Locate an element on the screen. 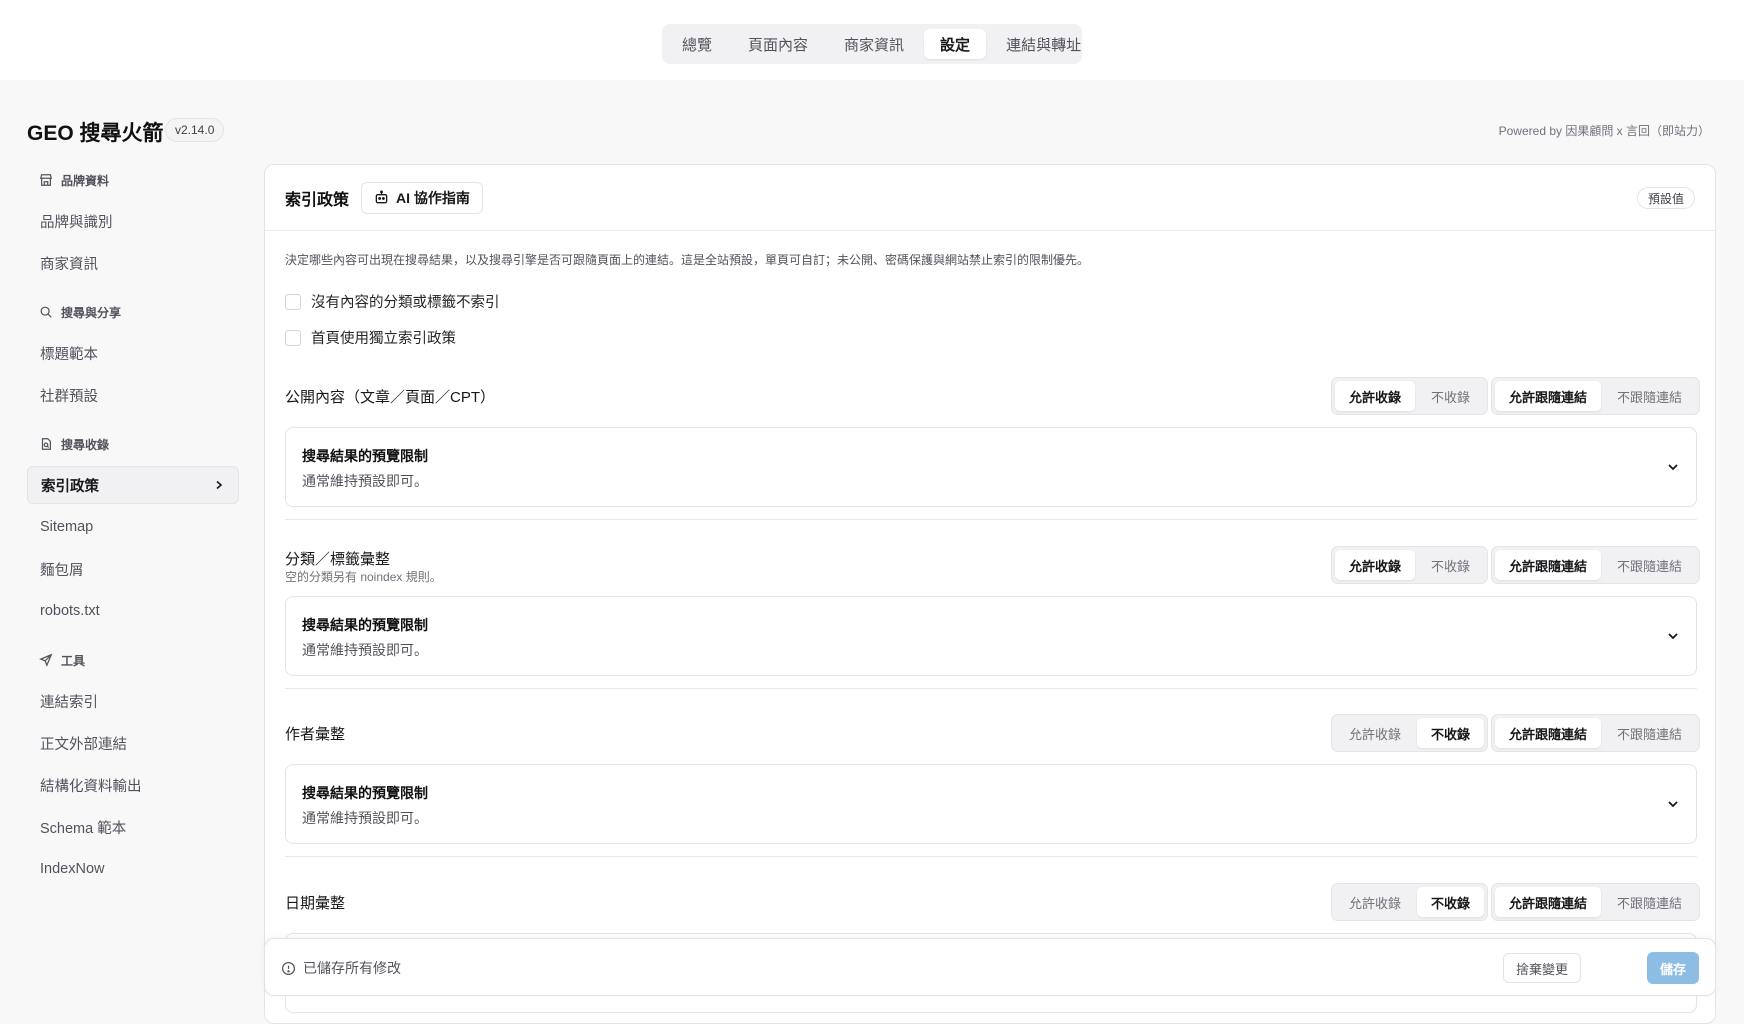 Image resolution: width=1744 pixels, height=1024 pixels. homepage-policy-checkbox is located at coordinates (293, 337).